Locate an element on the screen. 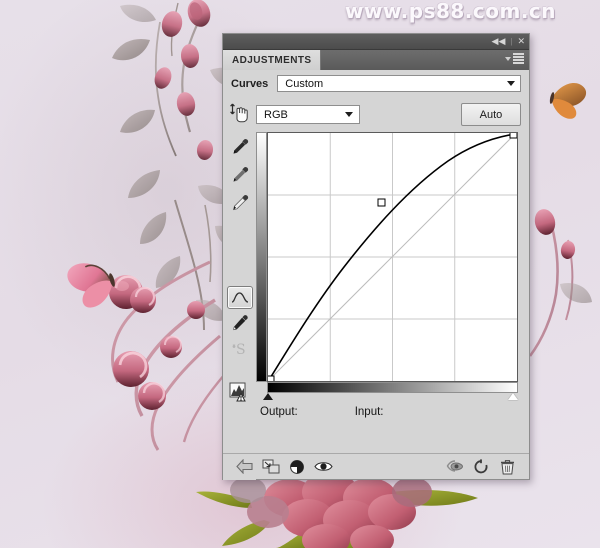 The width and height of the screenshot is (600, 548). panel-footer is located at coordinates (376, 466).